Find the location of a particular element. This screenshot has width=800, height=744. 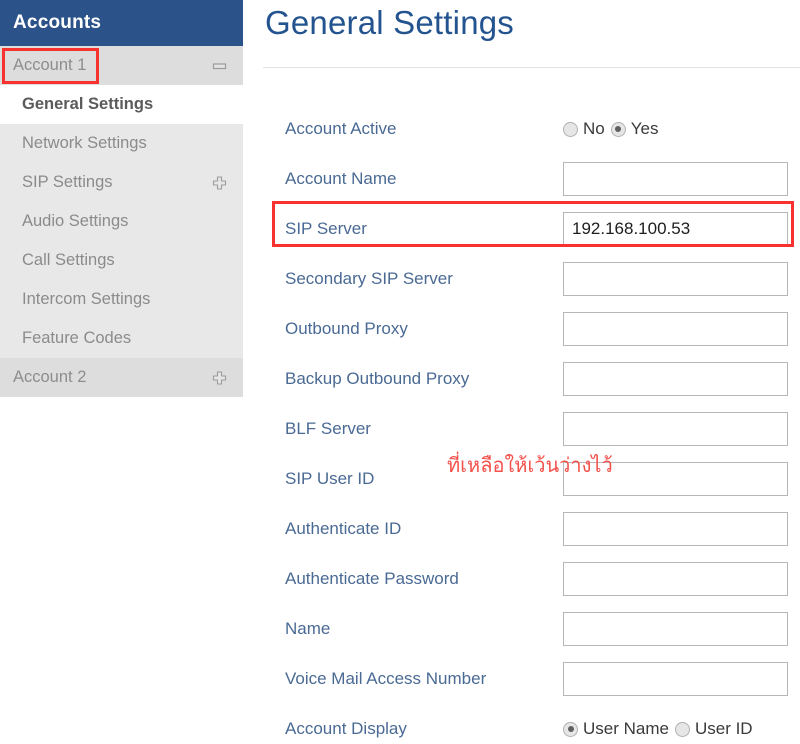

form-row-sip-user-id: SIP User ID is located at coordinates (521, 479).